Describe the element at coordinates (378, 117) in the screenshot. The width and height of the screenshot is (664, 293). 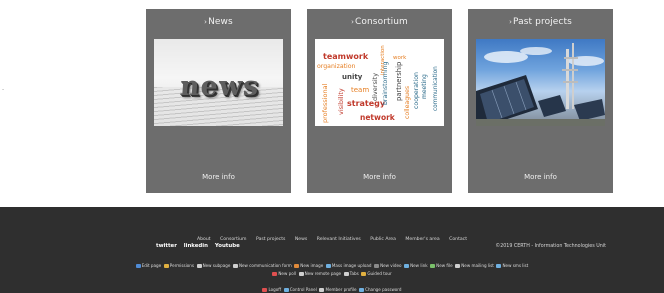
I see `word-cloud-word: network` at that location.